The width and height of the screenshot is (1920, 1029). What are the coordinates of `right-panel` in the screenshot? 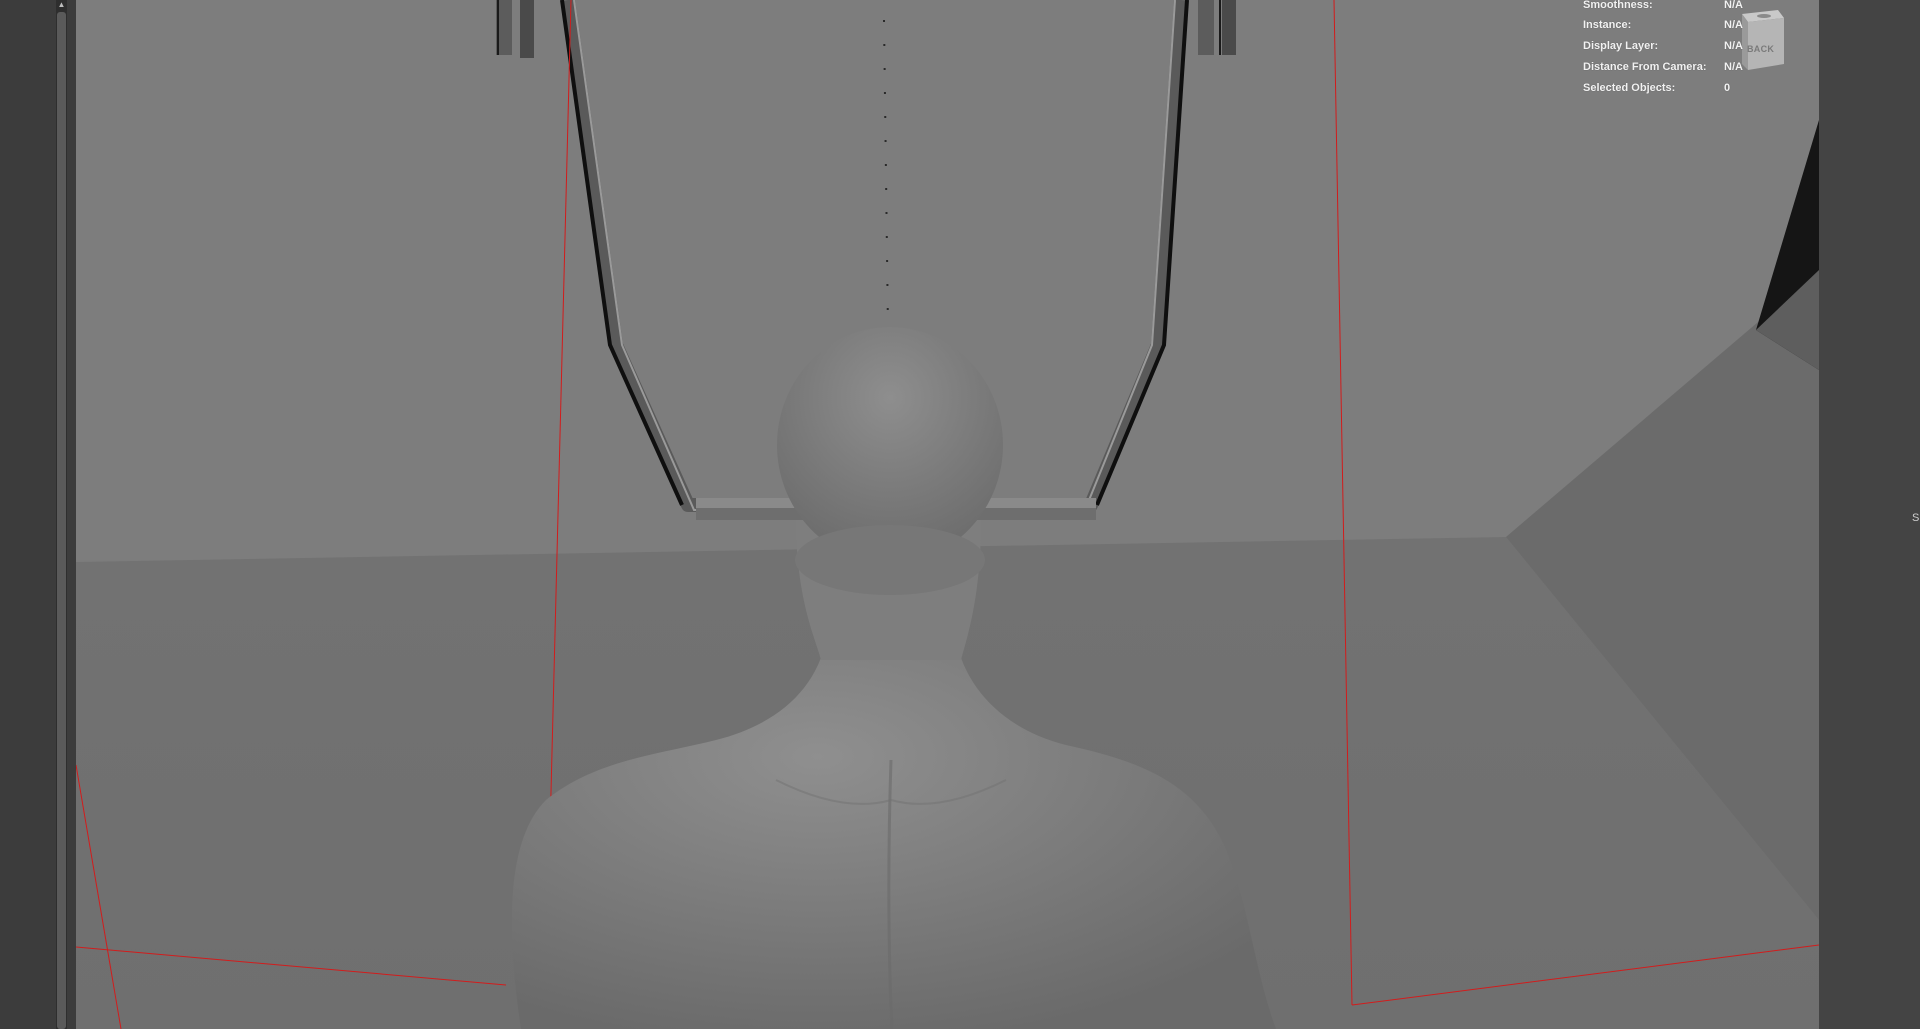 It's located at (1869, 514).